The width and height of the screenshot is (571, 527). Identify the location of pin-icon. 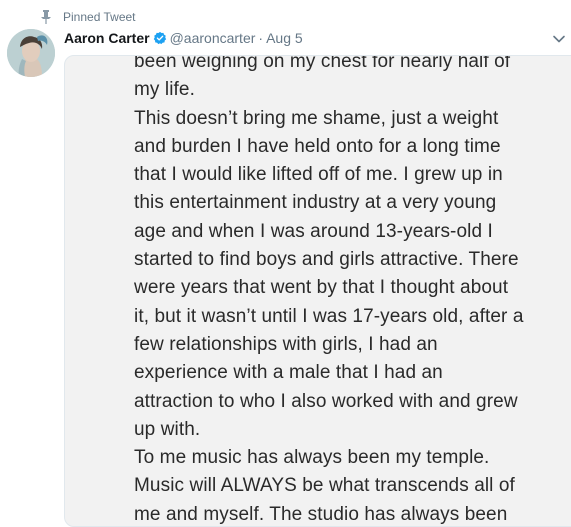
(46, 17).